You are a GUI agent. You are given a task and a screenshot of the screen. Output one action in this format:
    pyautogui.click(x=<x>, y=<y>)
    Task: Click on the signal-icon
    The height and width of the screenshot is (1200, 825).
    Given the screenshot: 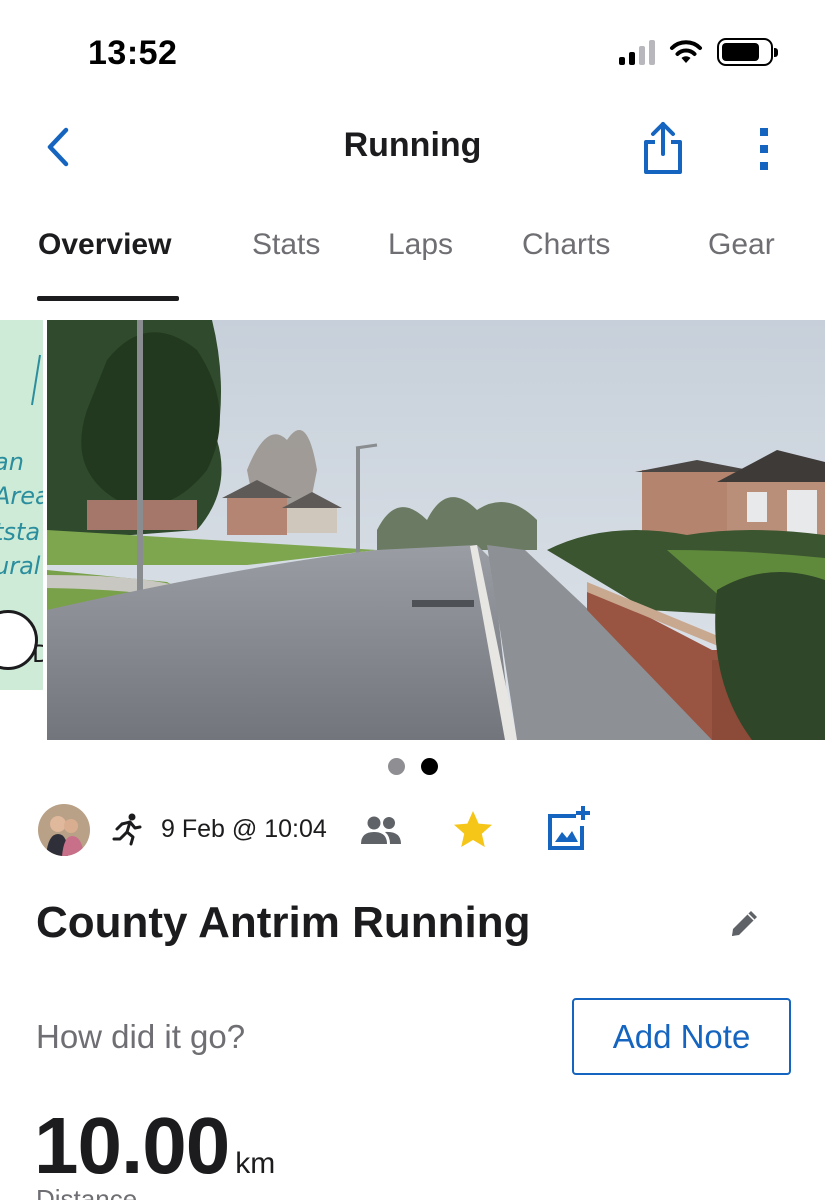 What is the action you would take?
    pyautogui.click(x=637, y=52)
    